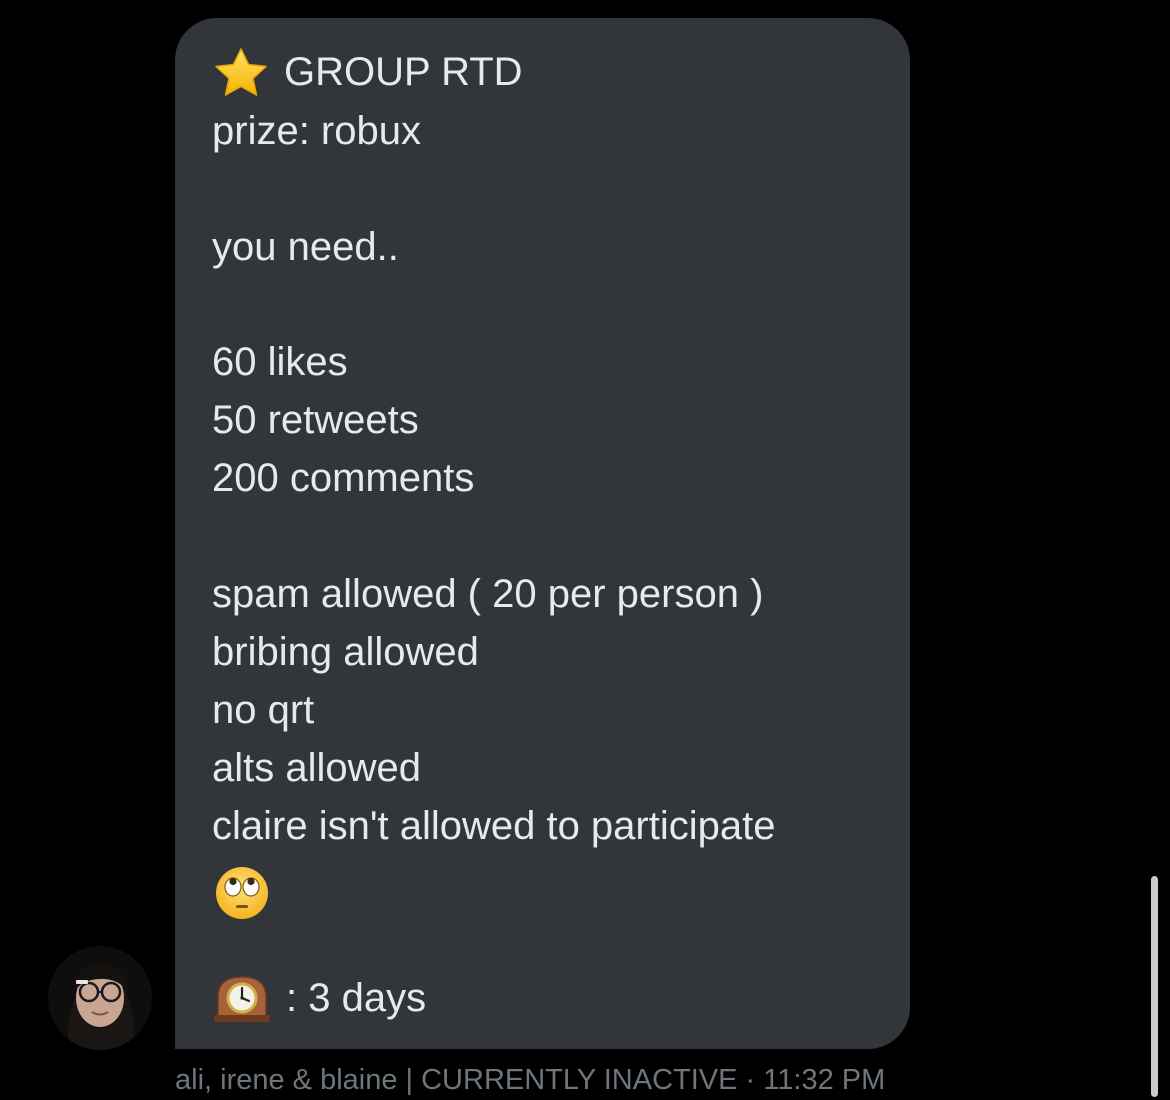  Describe the element at coordinates (305, 247) in the screenshot. I see `you-need-line: you need..` at that location.